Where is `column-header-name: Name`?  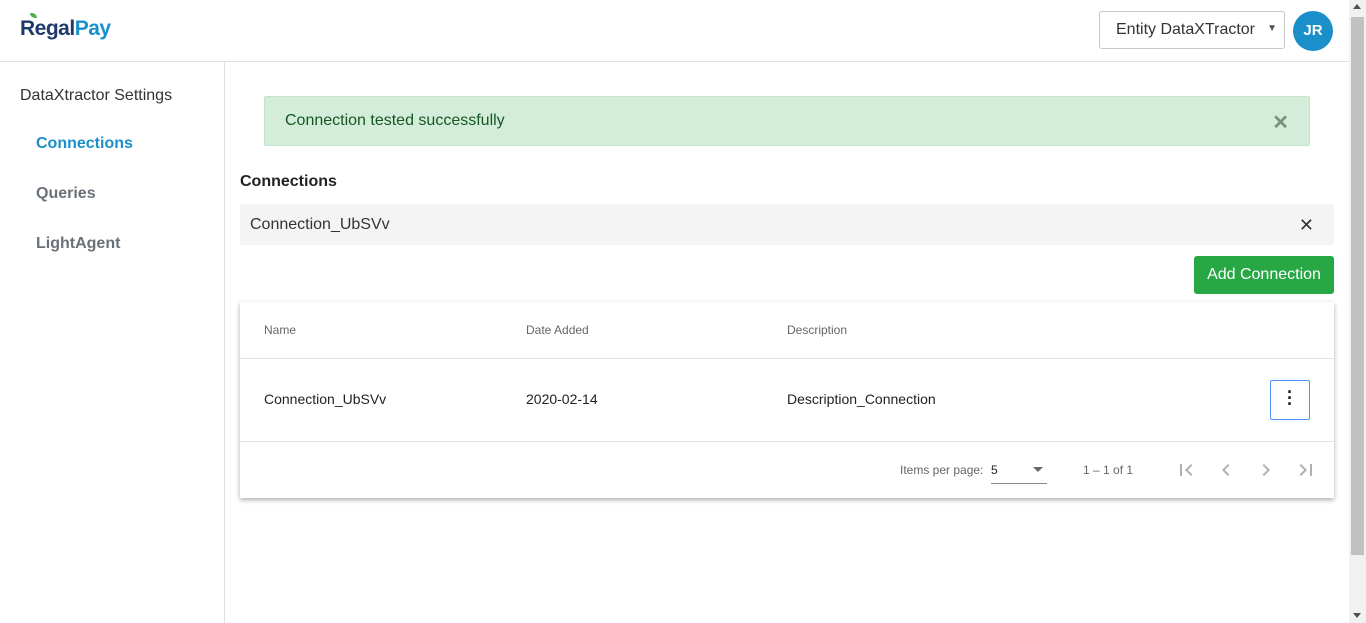 column-header-name: Name is located at coordinates (280, 330).